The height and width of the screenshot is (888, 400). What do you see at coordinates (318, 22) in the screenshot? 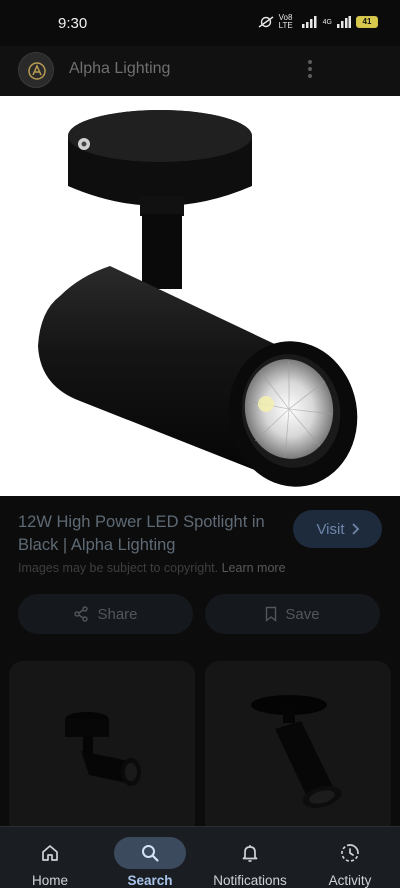
I see `status-icons: Vo8 LTE 4G 41` at bounding box center [318, 22].